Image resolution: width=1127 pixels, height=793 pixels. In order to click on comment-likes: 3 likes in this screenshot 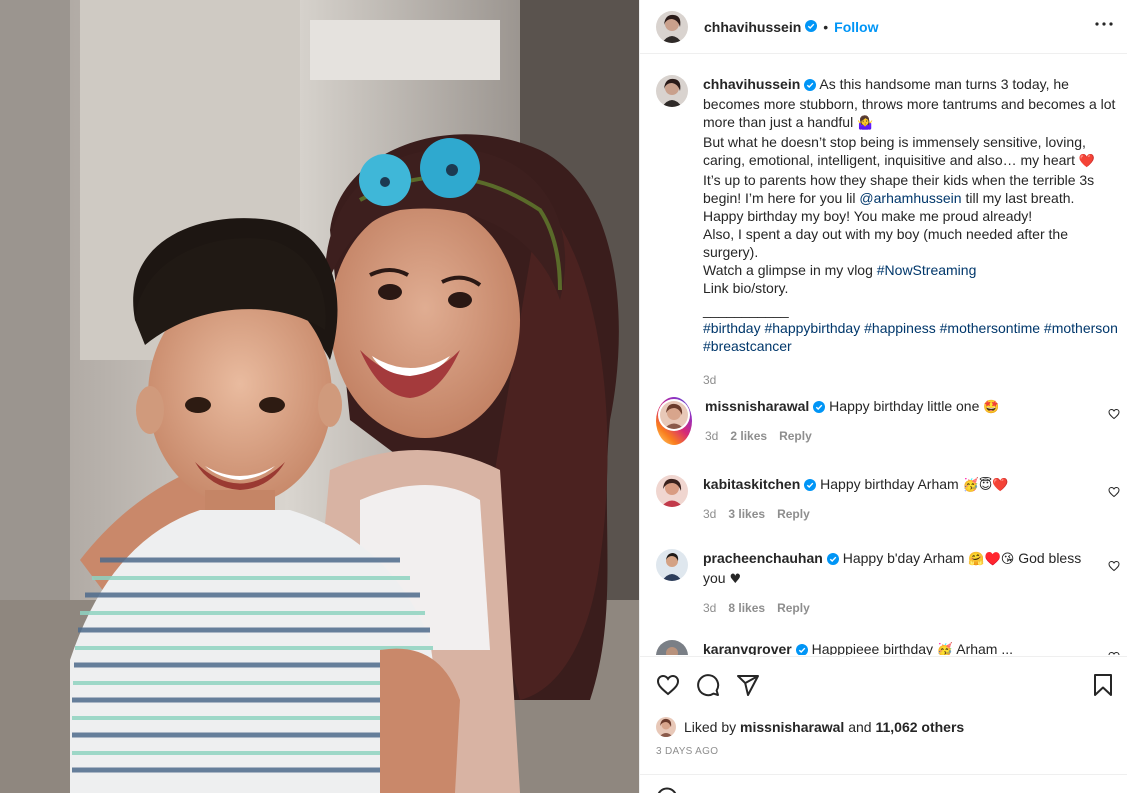, I will do `click(746, 514)`.